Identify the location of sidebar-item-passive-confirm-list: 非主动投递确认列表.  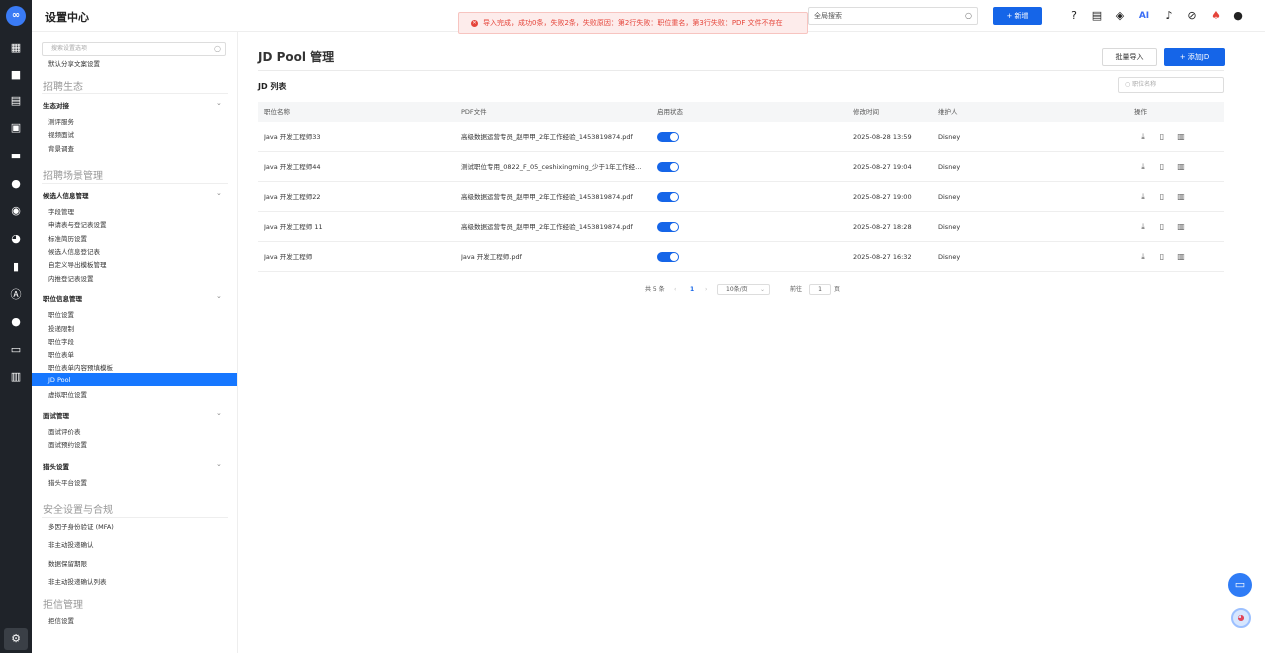
(77, 581).